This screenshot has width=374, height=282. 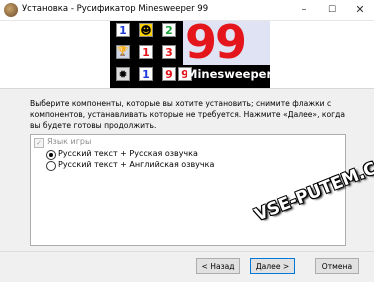 What do you see at coordinates (39, 143) in the screenshot?
I see `group-checkbox: ✓` at bounding box center [39, 143].